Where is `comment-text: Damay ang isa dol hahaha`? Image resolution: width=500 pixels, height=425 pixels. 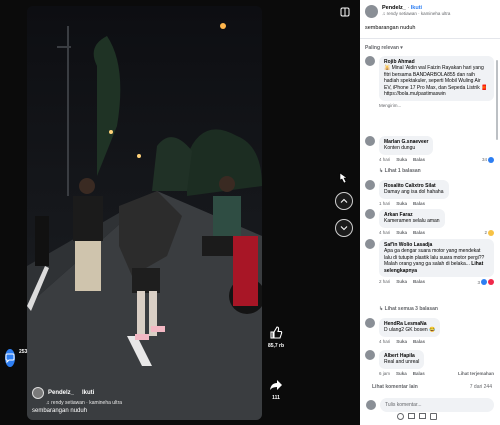
comment-text: Damay ang isa dol hahaha is located at coordinates (414, 192).